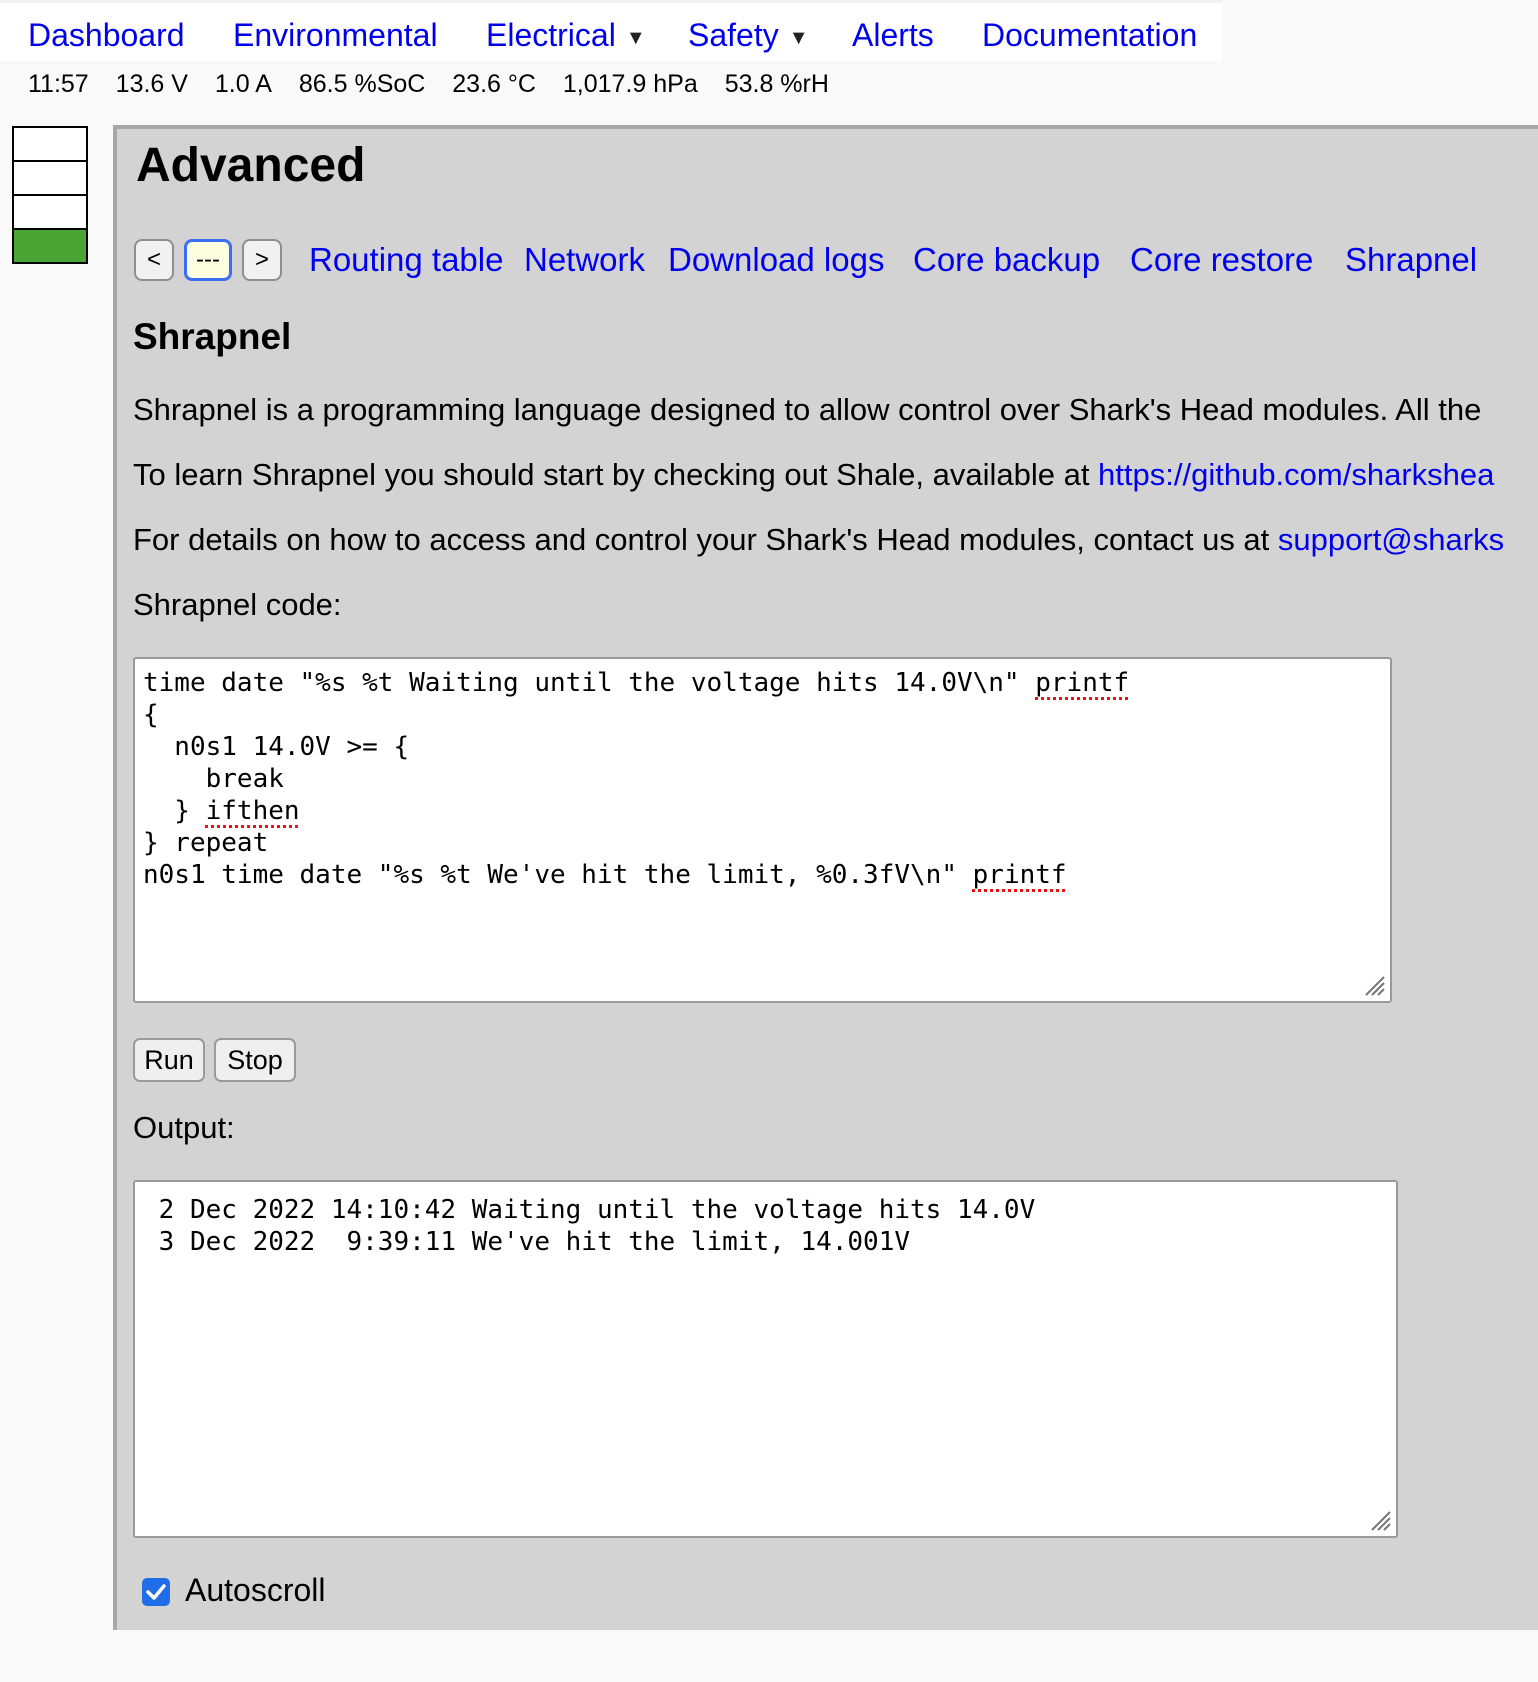 The width and height of the screenshot is (1538, 1682). I want to click on current-page-button: ---, so click(208, 260).